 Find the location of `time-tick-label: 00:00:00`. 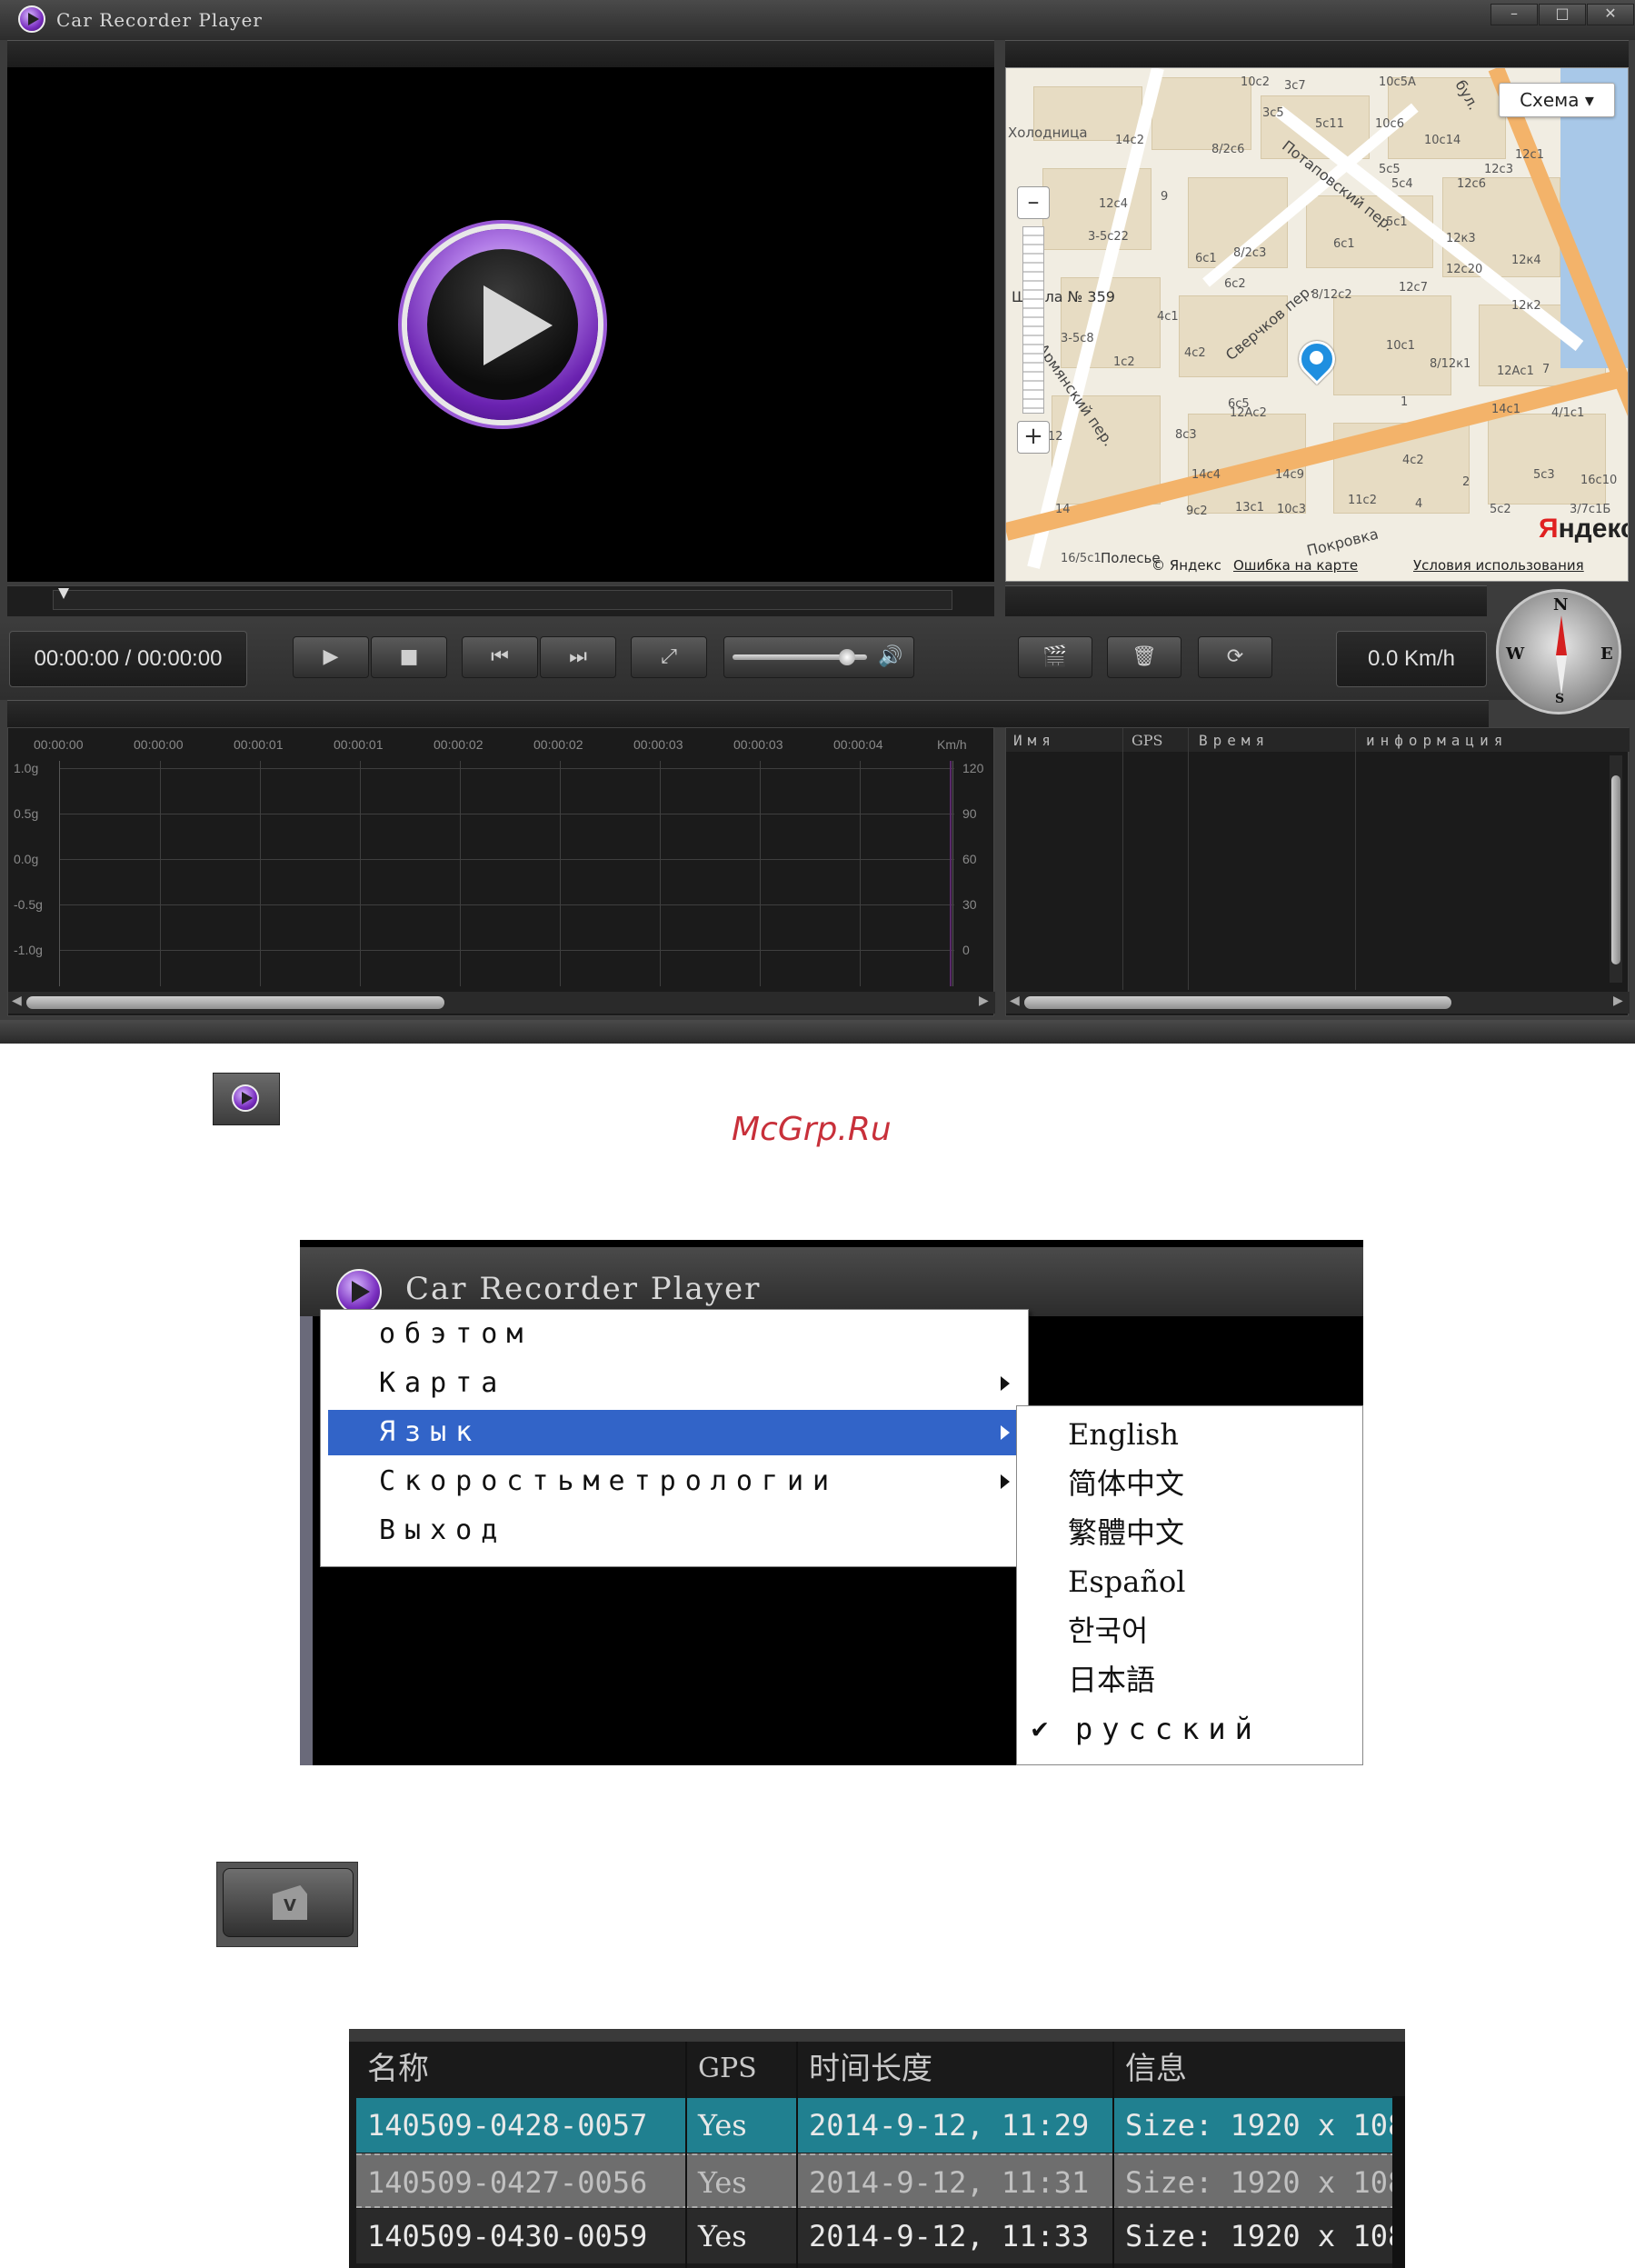

time-tick-label: 00:00:00 is located at coordinates (159, 744).